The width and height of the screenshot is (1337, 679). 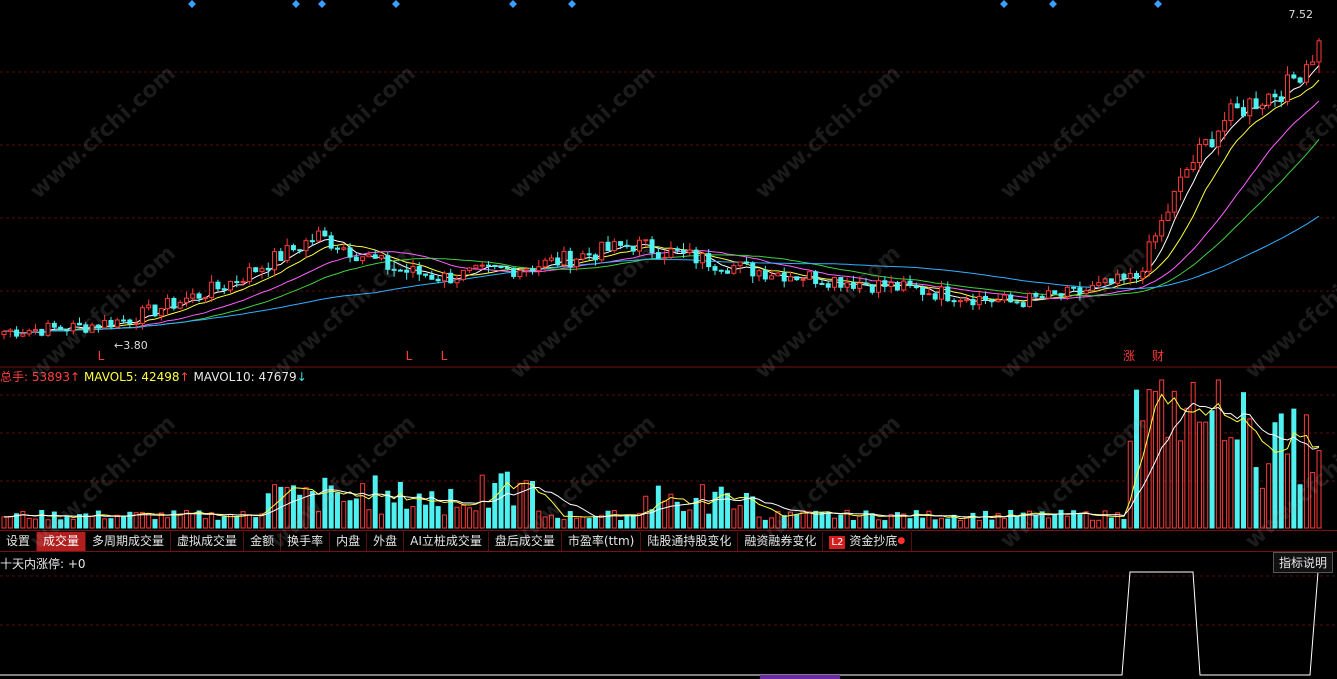 What do you see at coordinates (101, 356) in the screenshot?
I see `signal-marker: L` at bounding box center [101, 356].